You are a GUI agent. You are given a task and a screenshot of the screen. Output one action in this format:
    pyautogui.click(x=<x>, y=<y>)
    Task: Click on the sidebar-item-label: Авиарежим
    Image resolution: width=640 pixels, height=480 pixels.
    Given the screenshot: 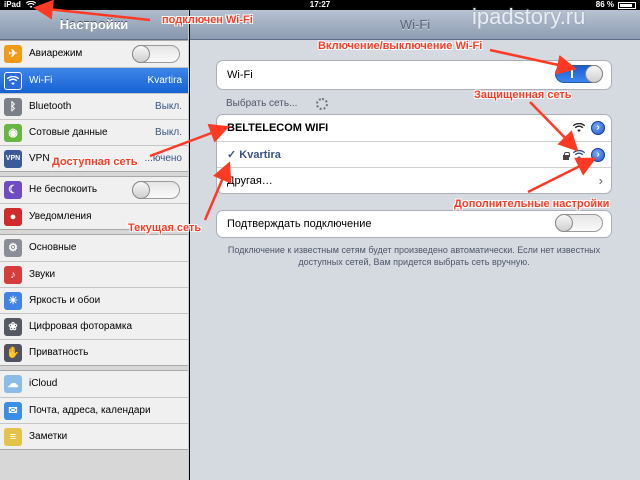 What is the action you would take?
    pyautogui.click(x=56, y=53)
    